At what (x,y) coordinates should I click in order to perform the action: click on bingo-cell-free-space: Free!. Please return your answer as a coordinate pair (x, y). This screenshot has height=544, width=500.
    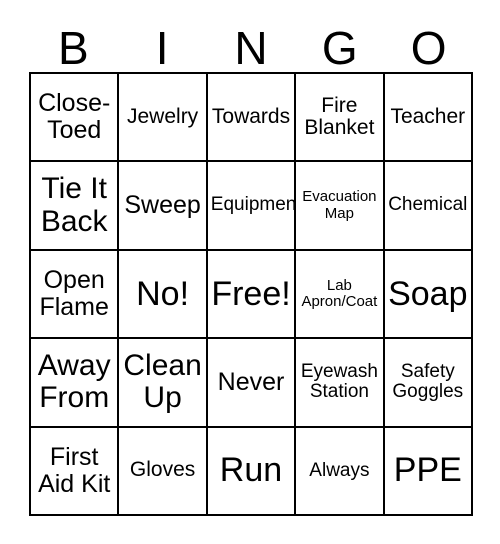
    Looking at the image, I should click on (252, 295).